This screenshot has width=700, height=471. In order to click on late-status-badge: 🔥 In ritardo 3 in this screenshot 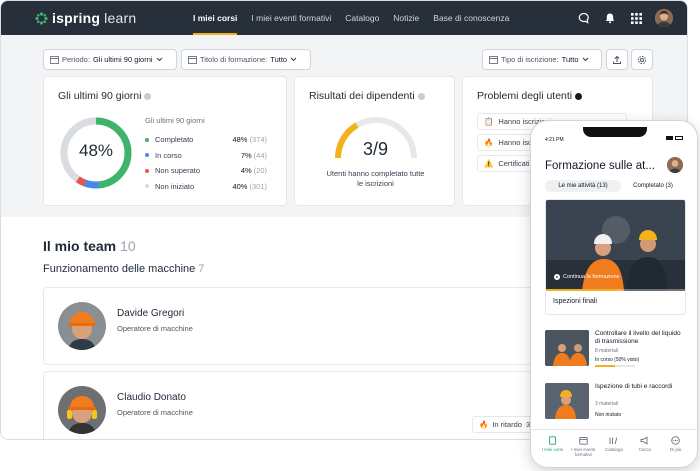, I will do `click(505, 424)`.